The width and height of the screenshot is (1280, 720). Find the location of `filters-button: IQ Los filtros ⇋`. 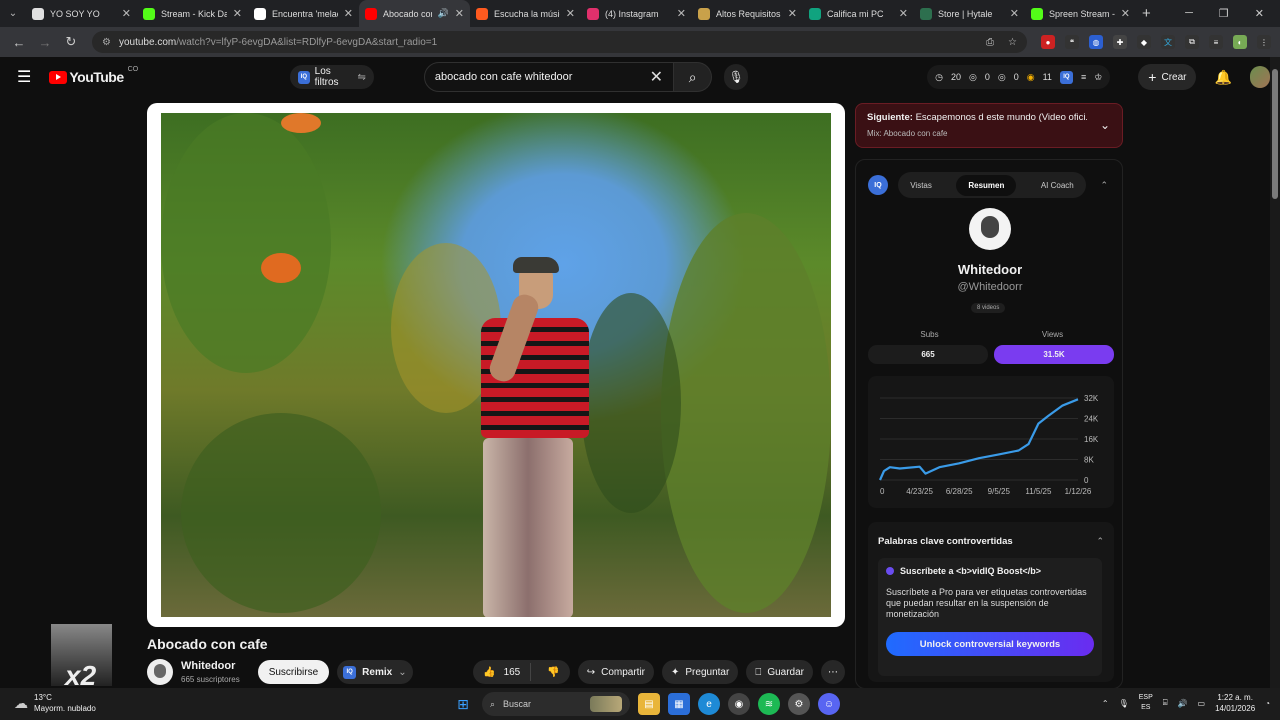

filters-button: IQ Los filtros ⇋ is located at coordinates (332, 77).